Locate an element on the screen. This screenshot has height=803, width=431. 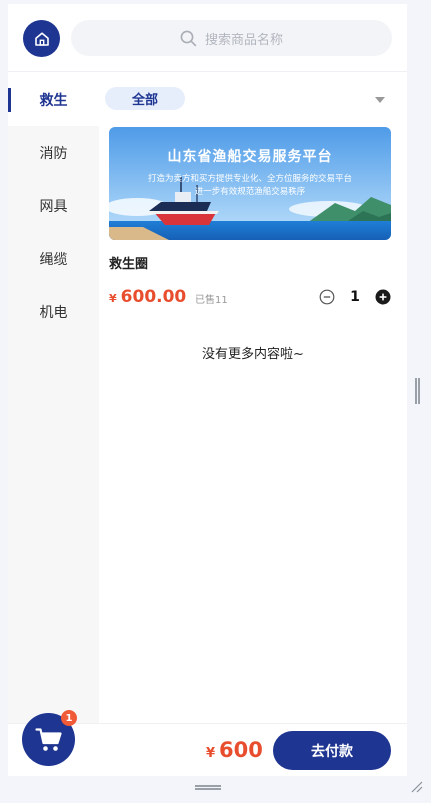
product-price: ¥600.00 is located at coordinates (147, 297).